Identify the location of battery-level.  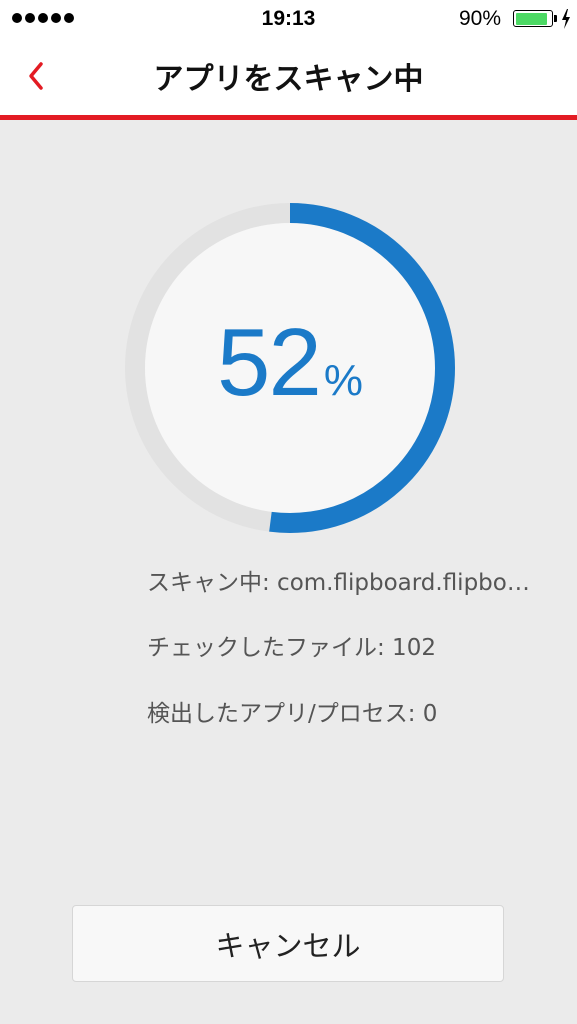
(531, 18).